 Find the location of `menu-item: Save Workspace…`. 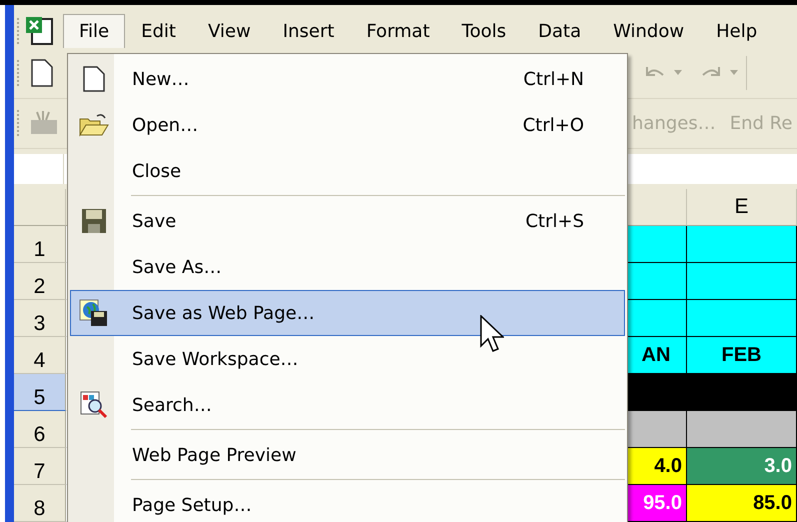

menu-item: Save Workspace… is located at coordinates (347, 359).